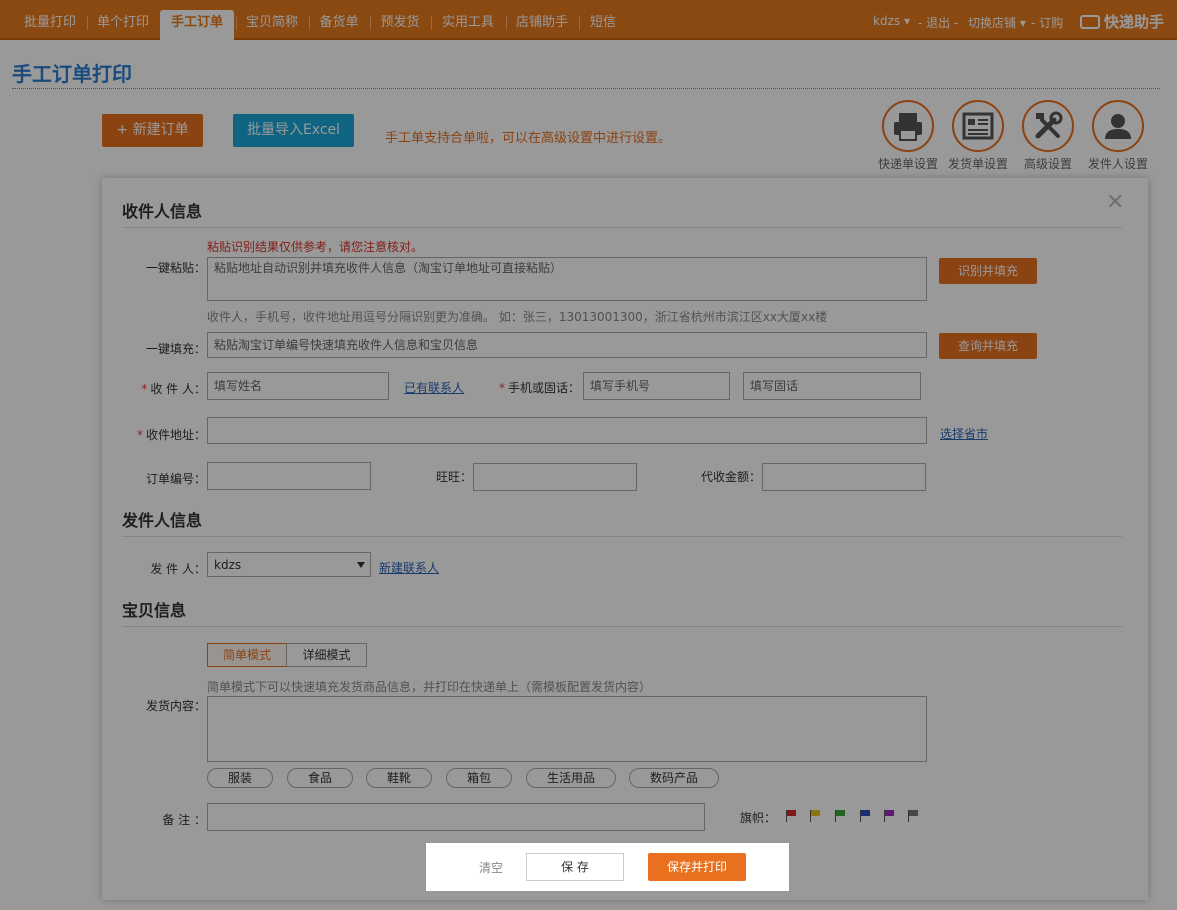 The height and width of the screenshot is (910, 1177). I want to click on sender-select: kdzs, so click(289, 564).